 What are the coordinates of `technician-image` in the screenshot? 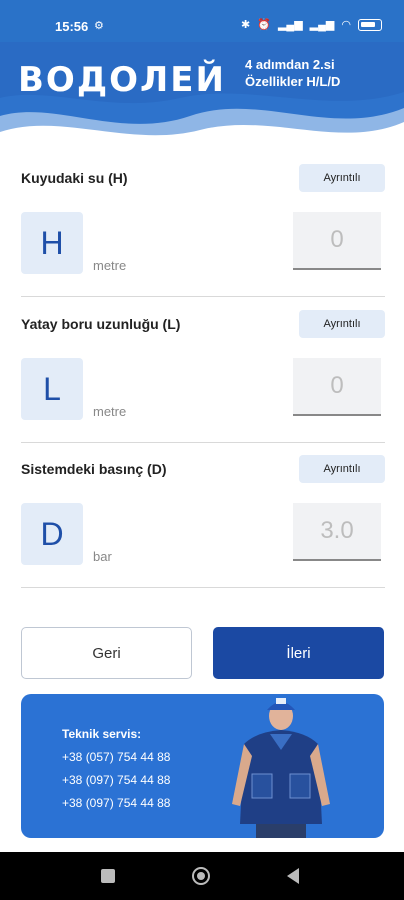 It's located at (281, 768).